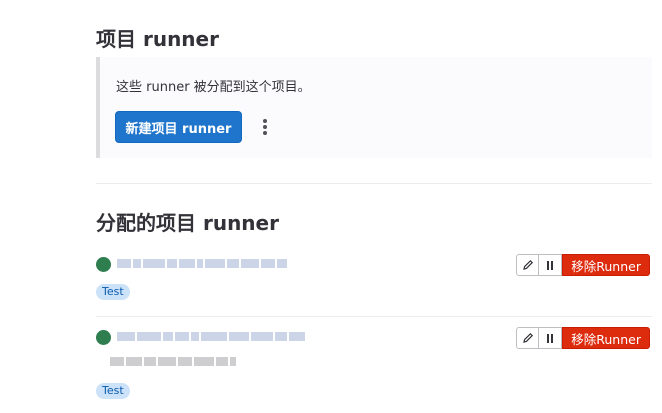 The width and height of the screenshot is (662, 413). I want to click on runner-divider, so click(374, 316).